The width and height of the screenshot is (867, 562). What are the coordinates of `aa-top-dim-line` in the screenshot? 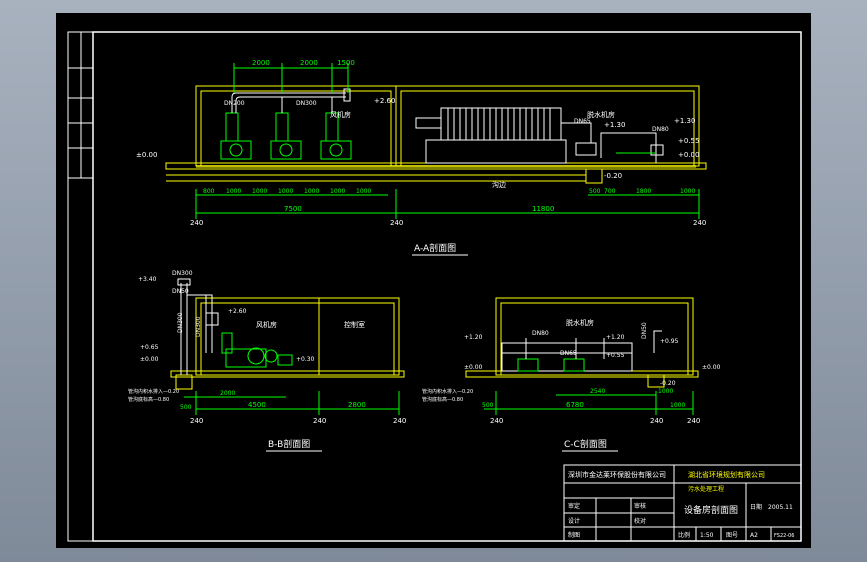 It's located at (291, 78).